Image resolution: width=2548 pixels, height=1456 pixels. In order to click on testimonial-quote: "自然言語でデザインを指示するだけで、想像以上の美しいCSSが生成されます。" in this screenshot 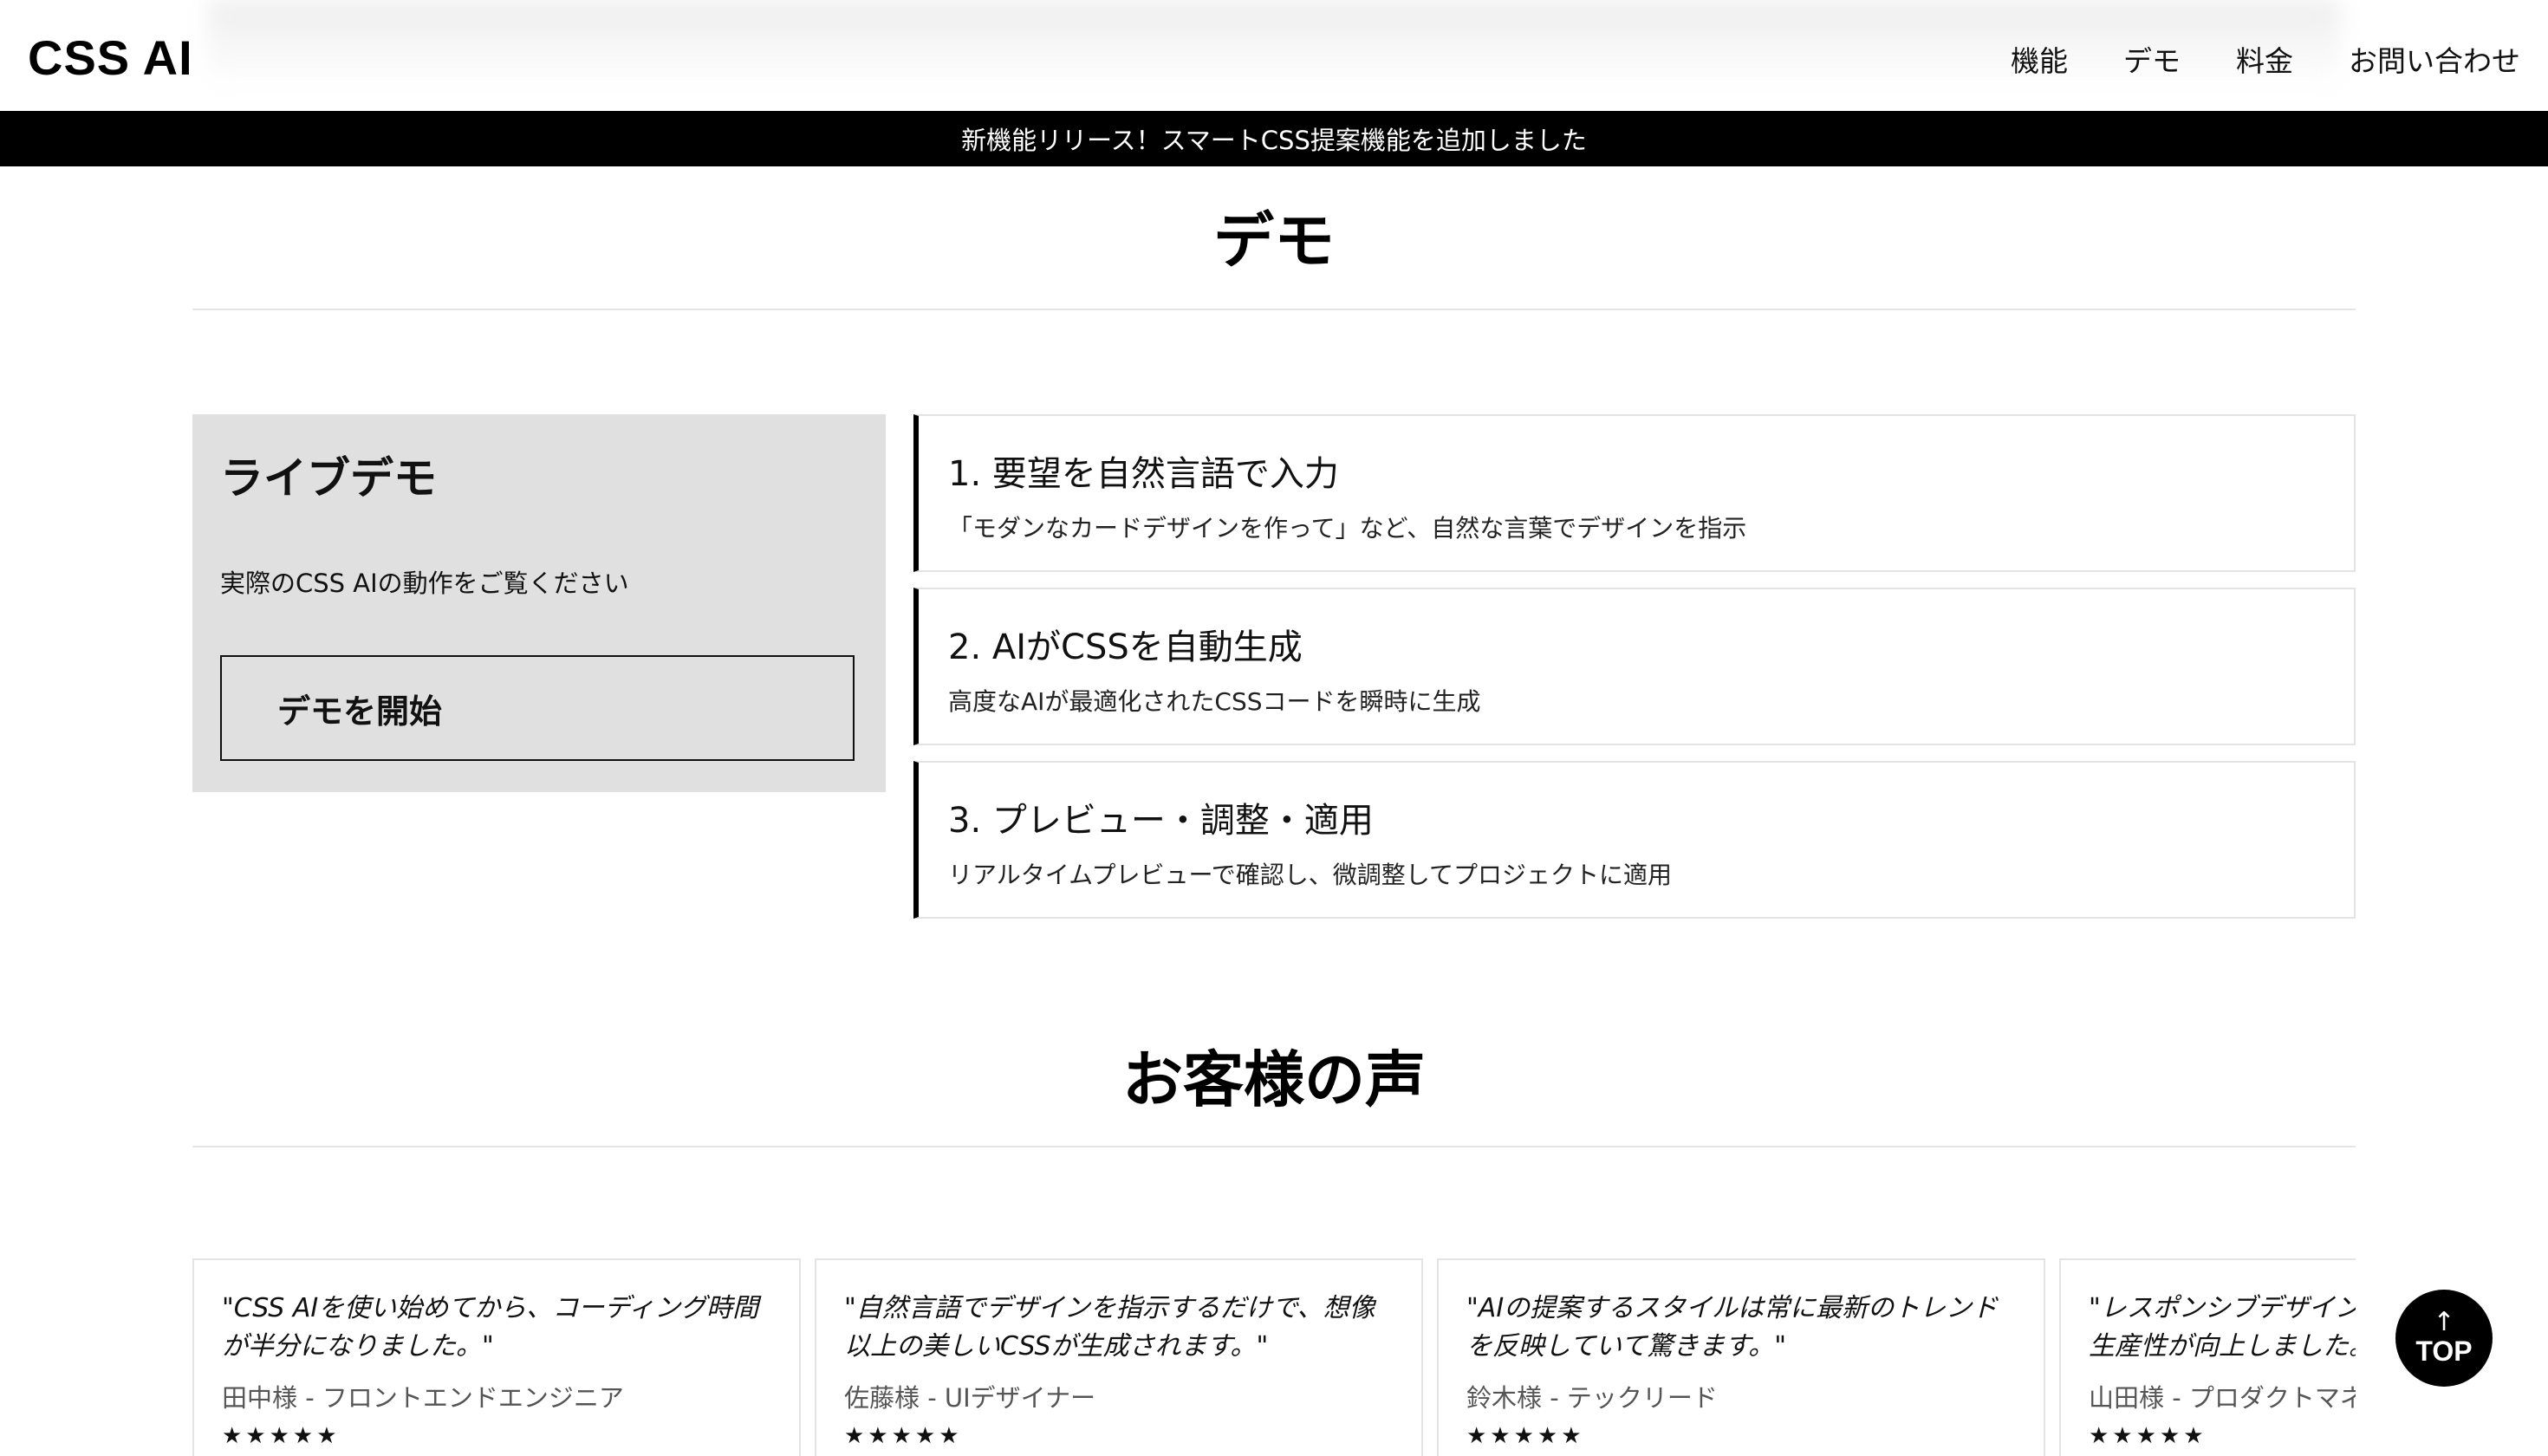, I will do `click(1109, 1327)`.